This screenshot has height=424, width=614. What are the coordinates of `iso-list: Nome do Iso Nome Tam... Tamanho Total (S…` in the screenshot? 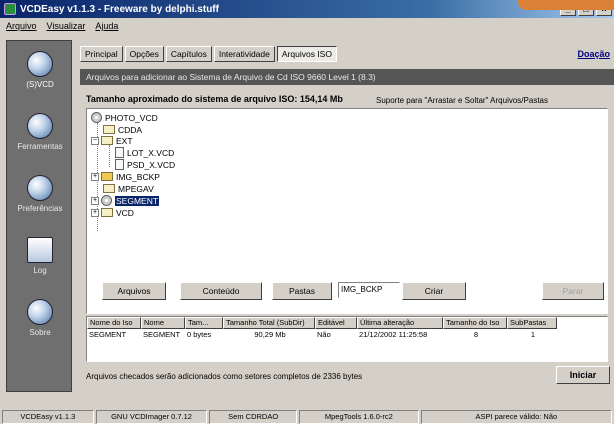 It's located at (347, 339).